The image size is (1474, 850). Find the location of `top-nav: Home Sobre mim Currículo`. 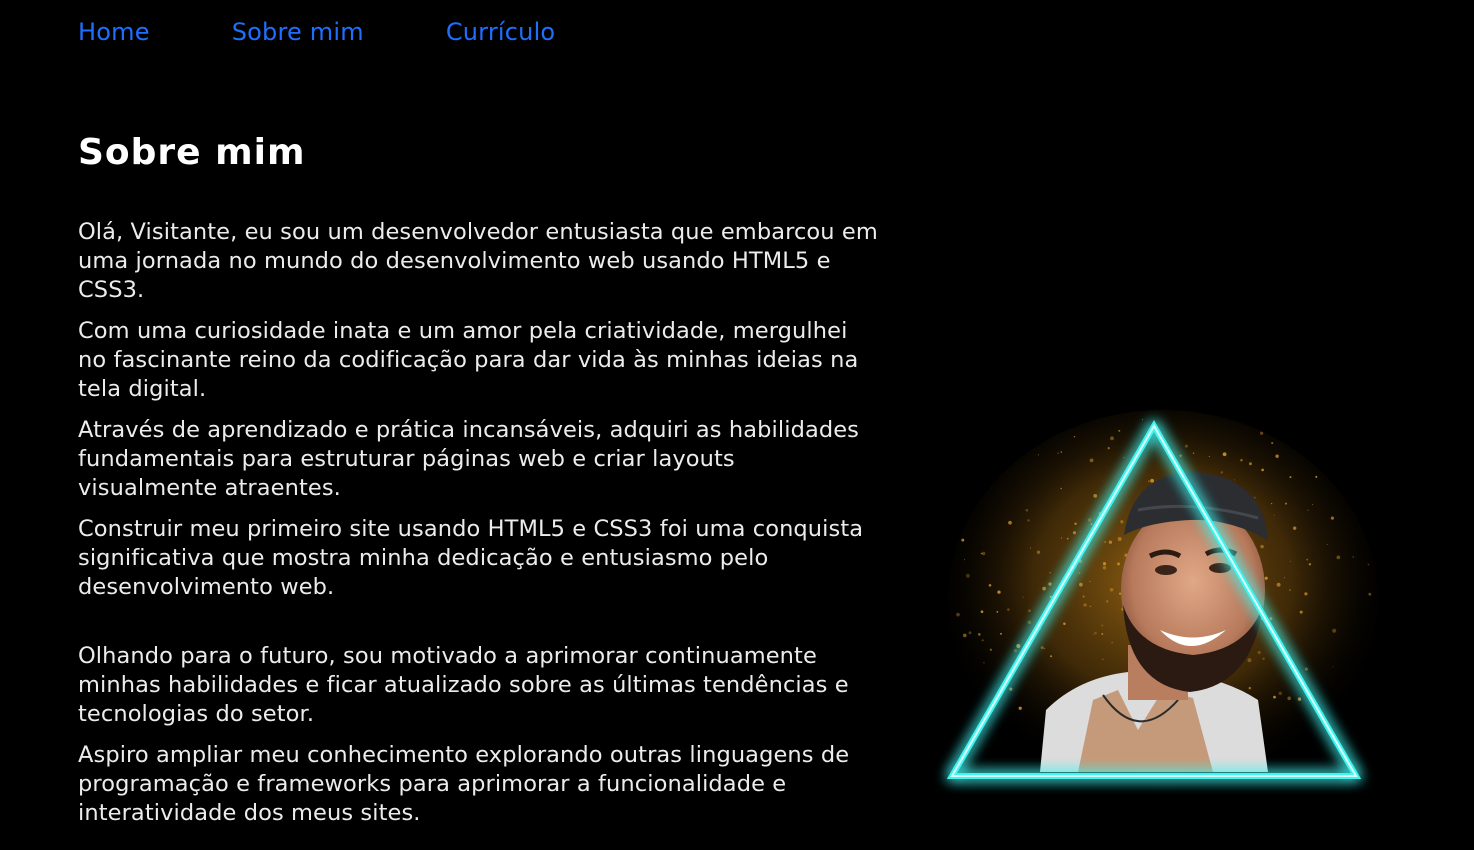

top-nav: Home Sobre mim Currículo is located at coordinates (357, 32).